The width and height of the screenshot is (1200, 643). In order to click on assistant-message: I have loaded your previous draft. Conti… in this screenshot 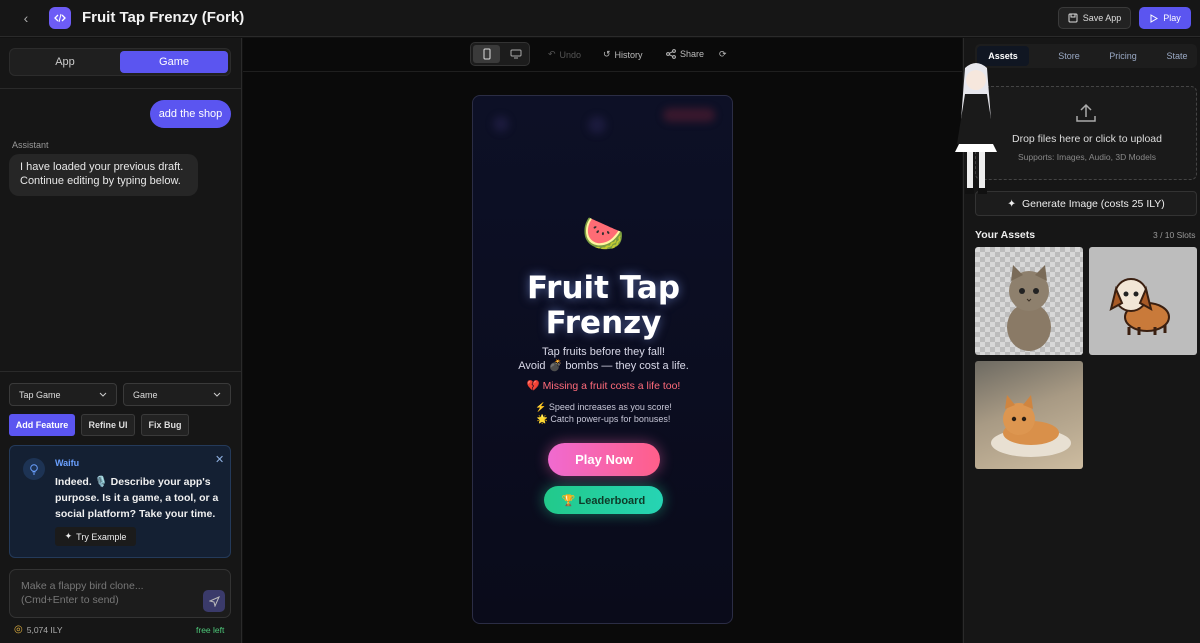, I will do `click(103, 175)`.